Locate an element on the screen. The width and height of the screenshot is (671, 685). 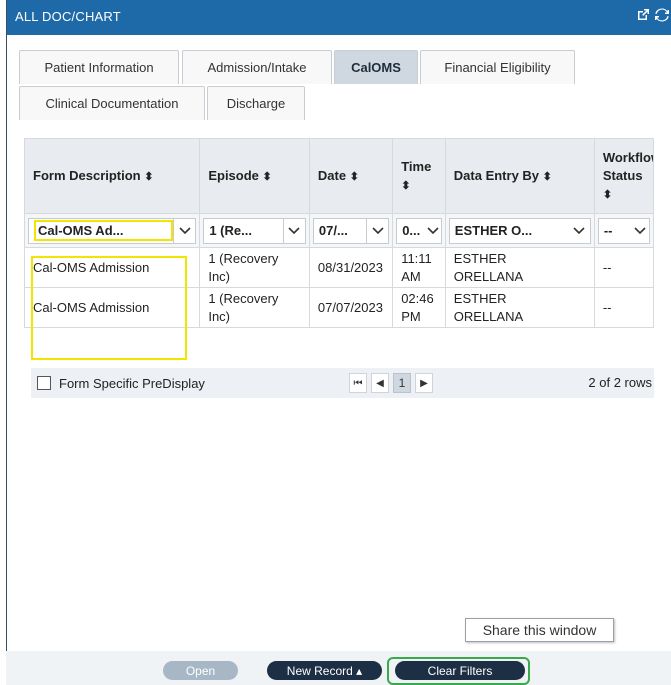
tab-label: Clinical Documentation is located at coordinates (112, 103).